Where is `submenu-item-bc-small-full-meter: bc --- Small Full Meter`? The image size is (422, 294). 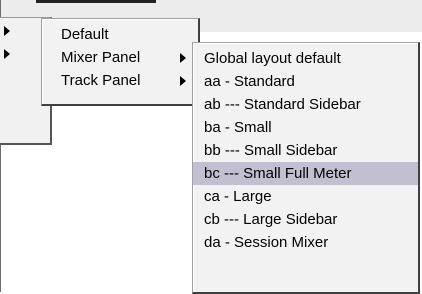 submenu-item-bc-small-full-meter: bc --- Small Full Meter is located at coordinates (305, 173).